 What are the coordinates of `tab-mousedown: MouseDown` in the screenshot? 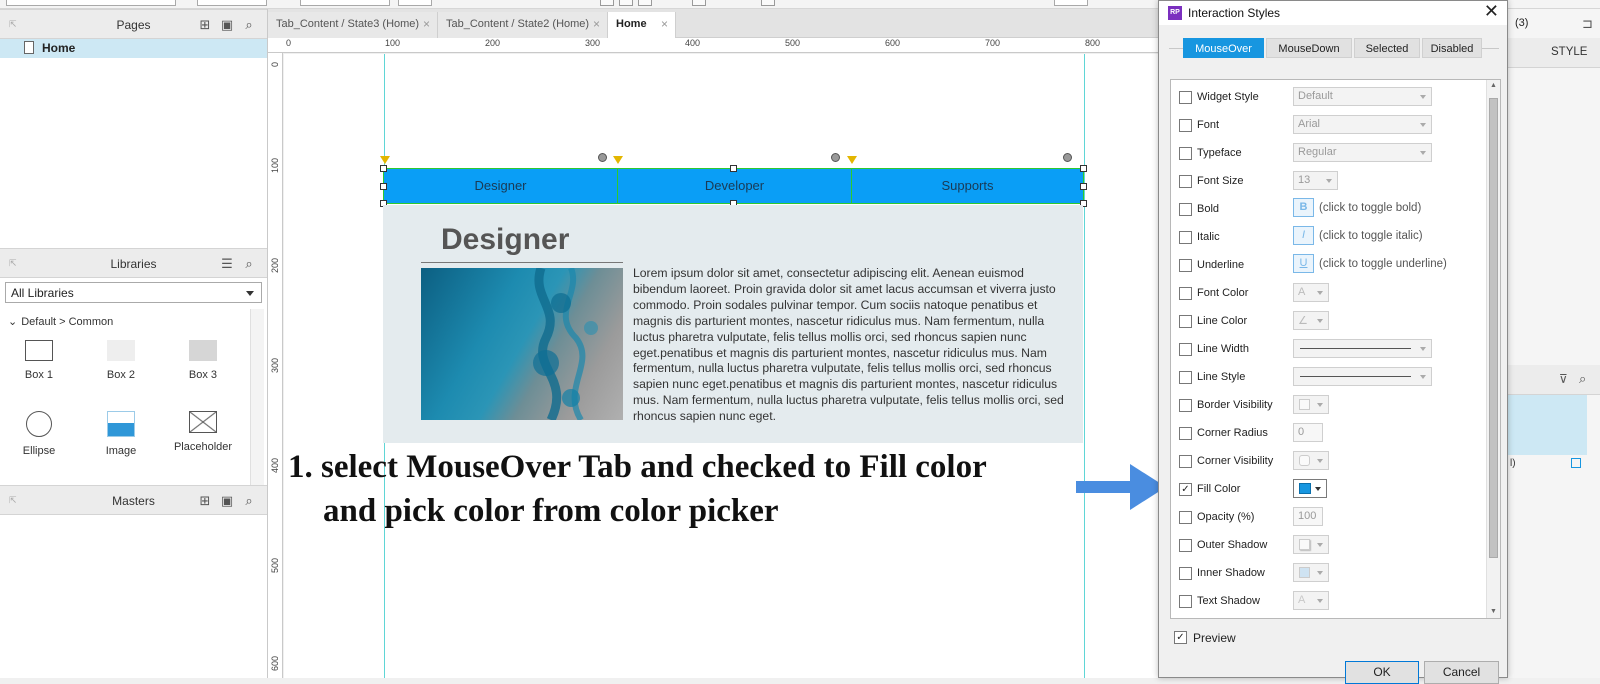 It's located at (1309, 48).